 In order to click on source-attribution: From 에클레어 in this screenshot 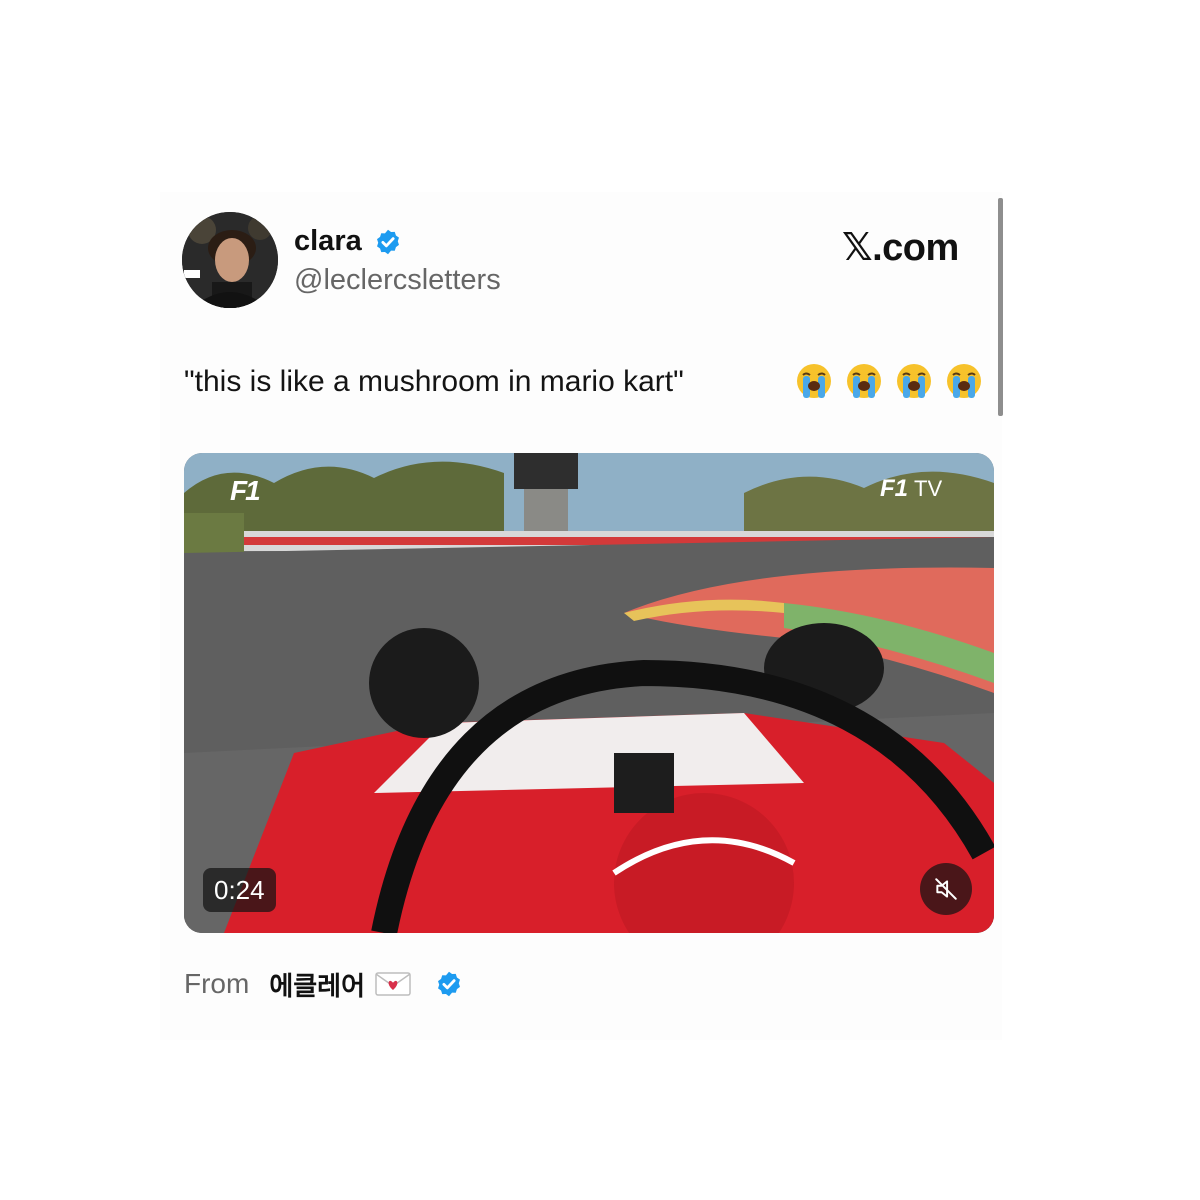, I will do `click(323, 984)`.